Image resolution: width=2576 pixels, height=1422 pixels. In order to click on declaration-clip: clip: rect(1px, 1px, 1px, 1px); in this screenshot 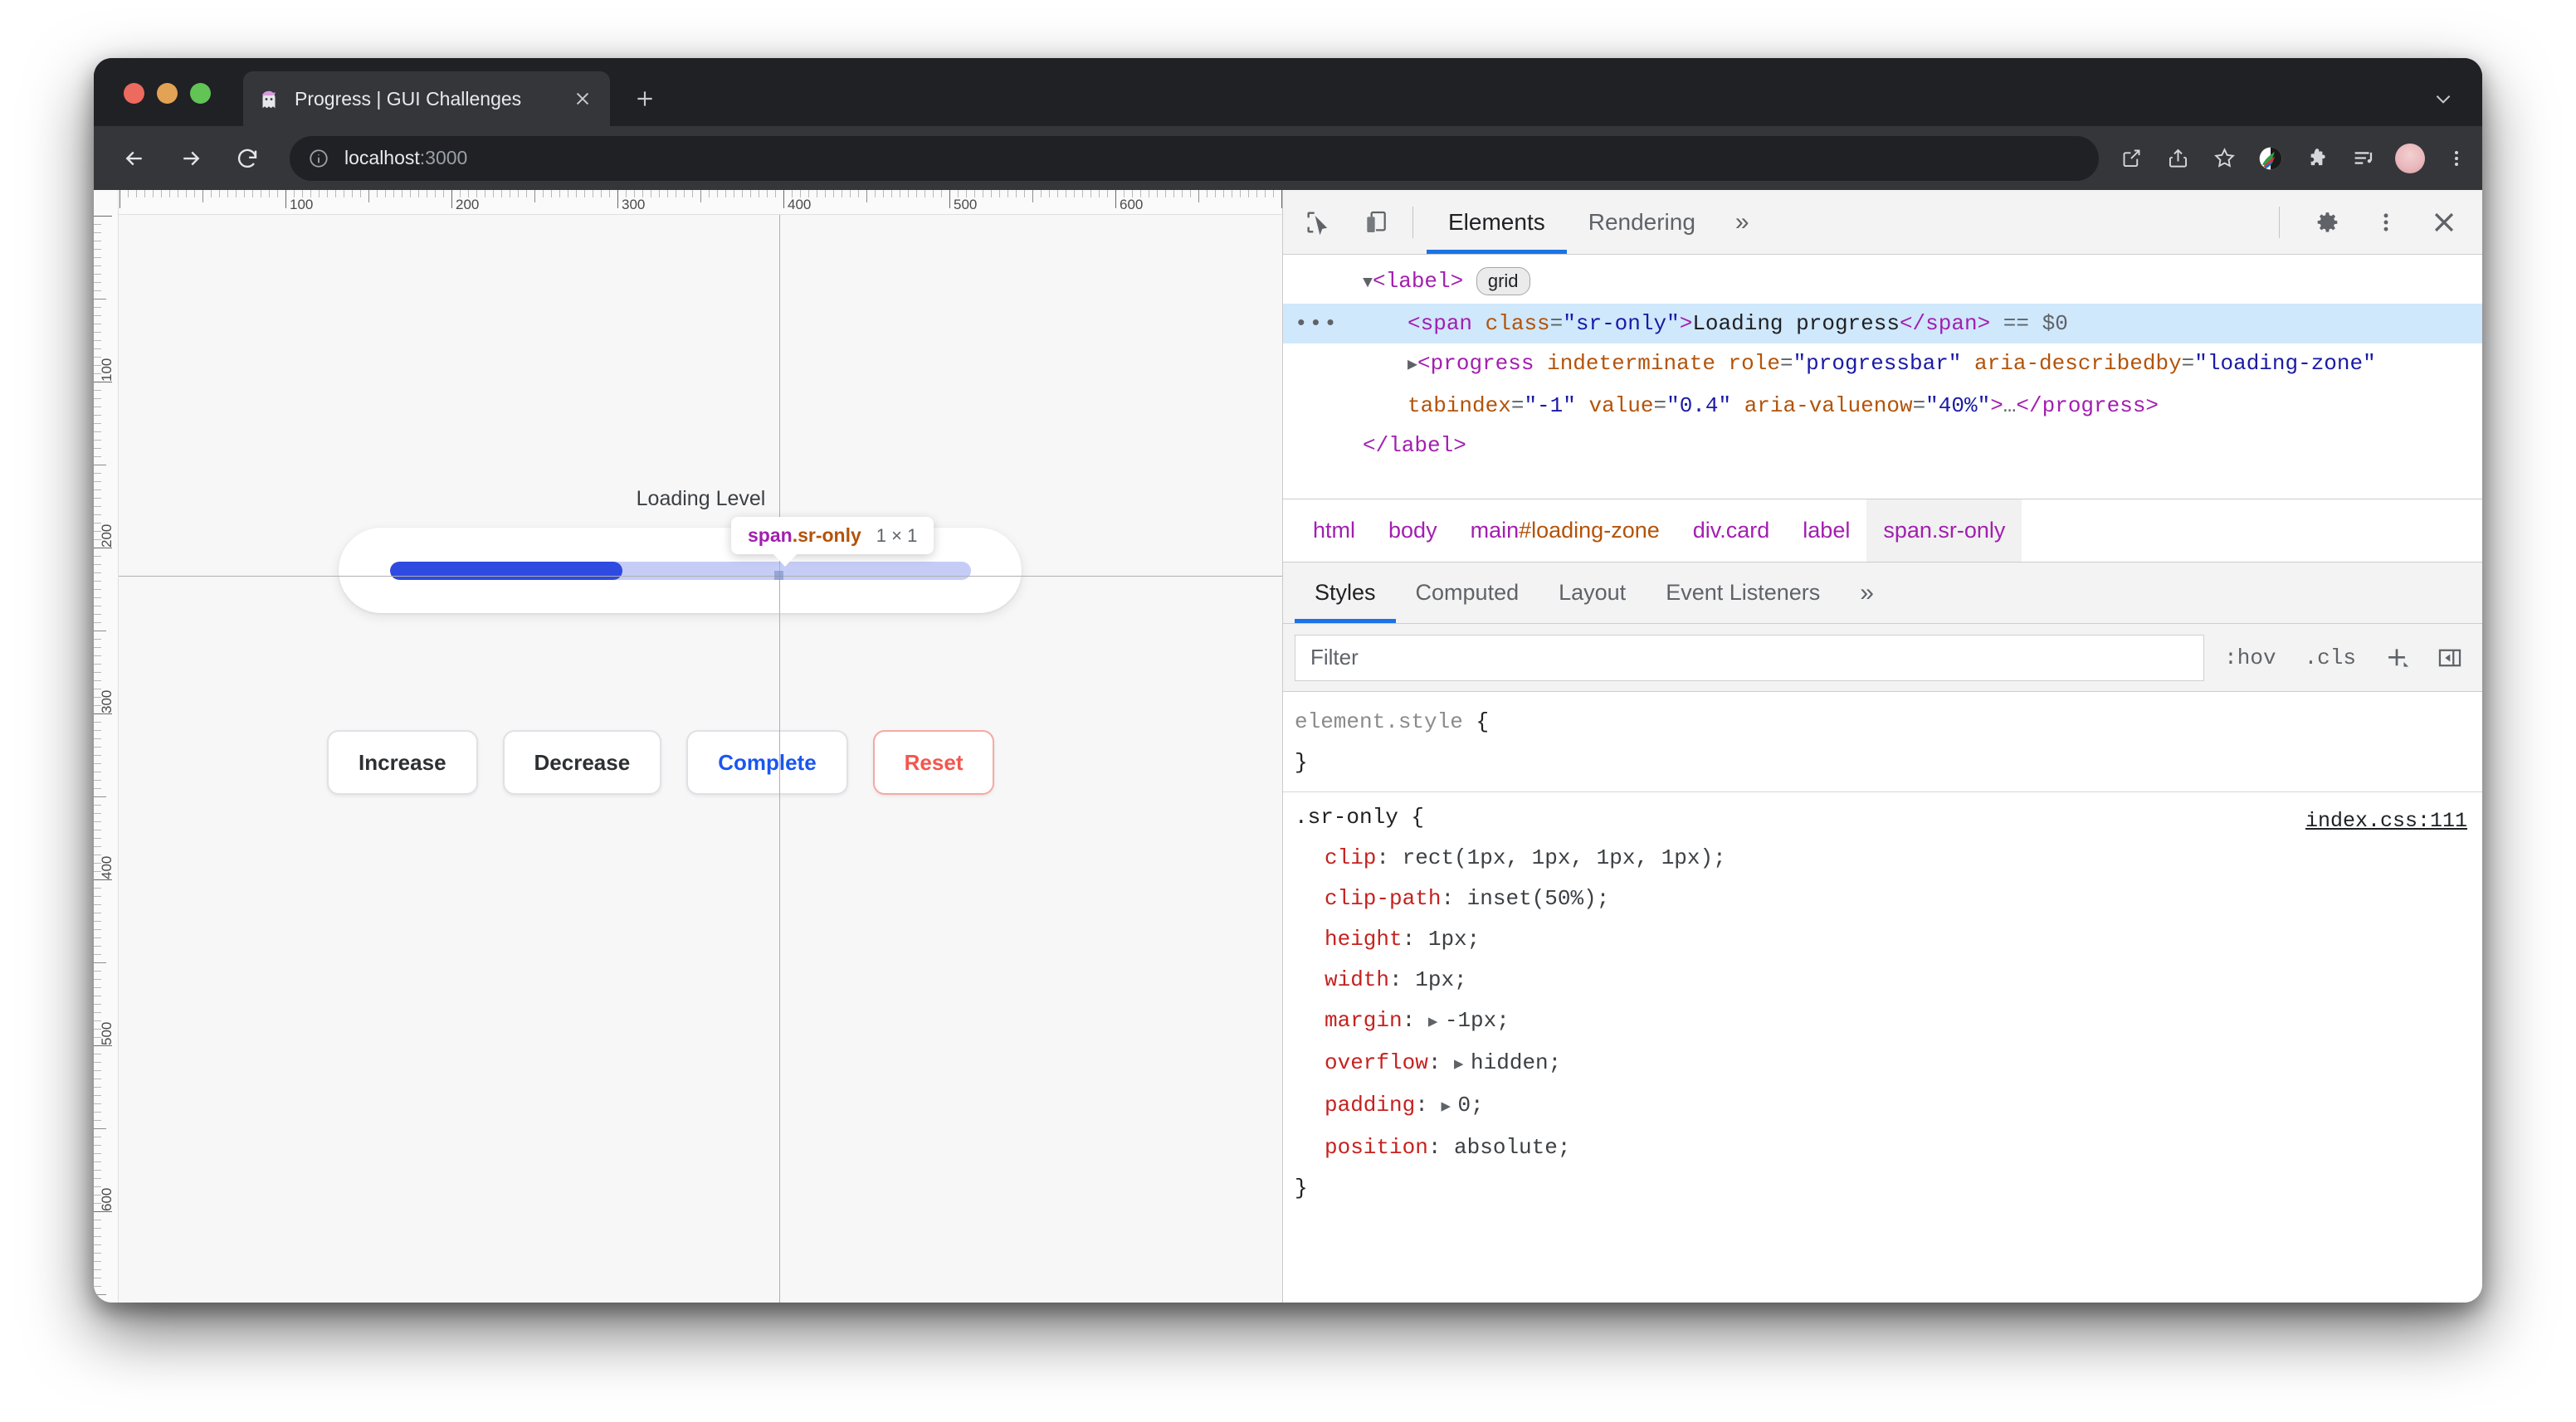, I will do `click(1889, 859)`.